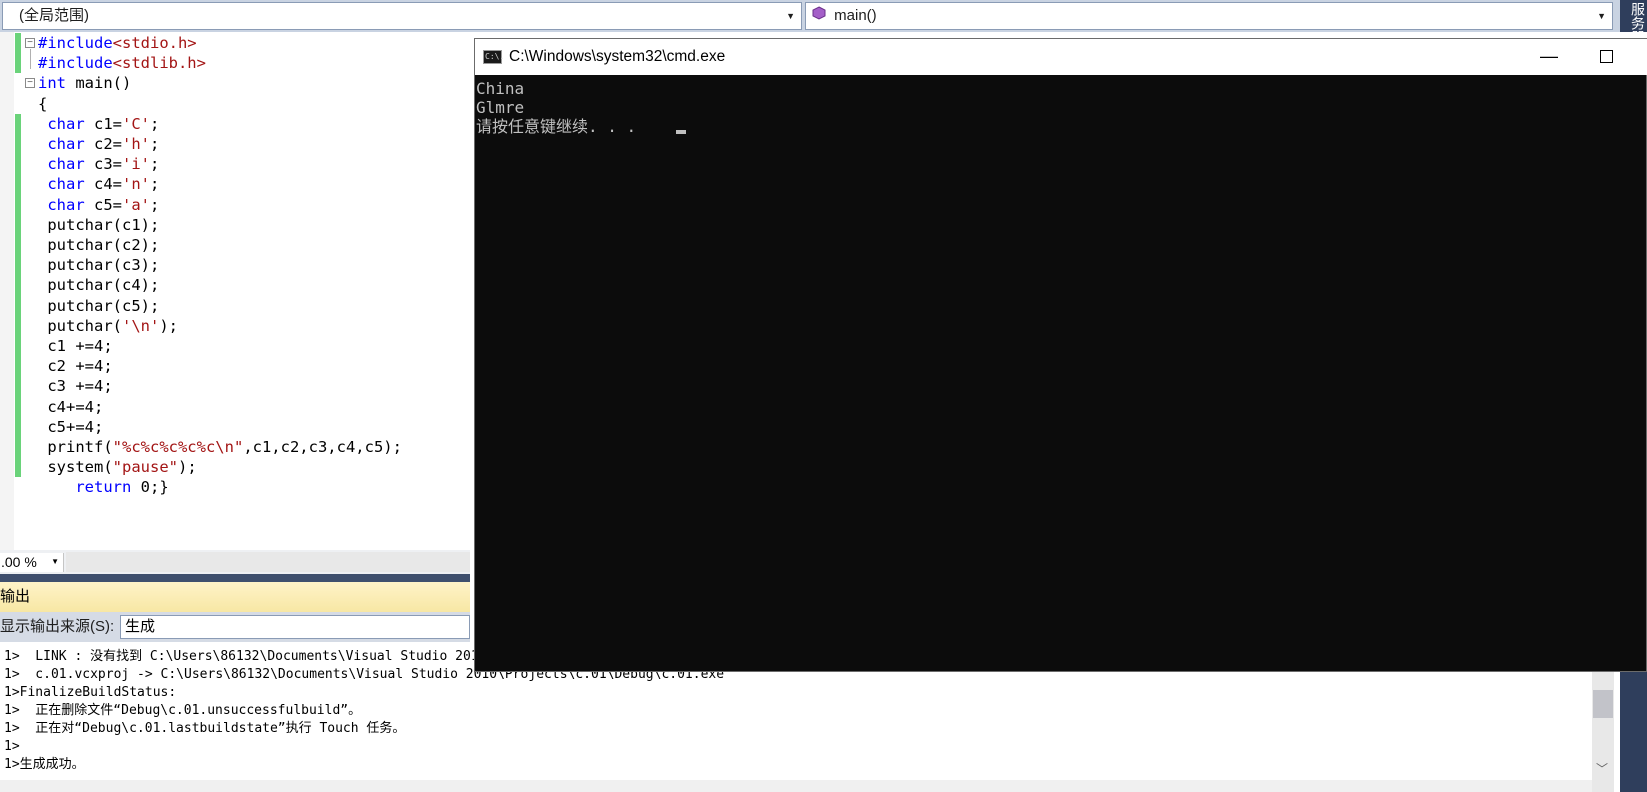 The width and height of the screenshot is (1647, 792). Describe the element at coordinates (821, 16) in the screenshot. I see `method-icon` at that location.